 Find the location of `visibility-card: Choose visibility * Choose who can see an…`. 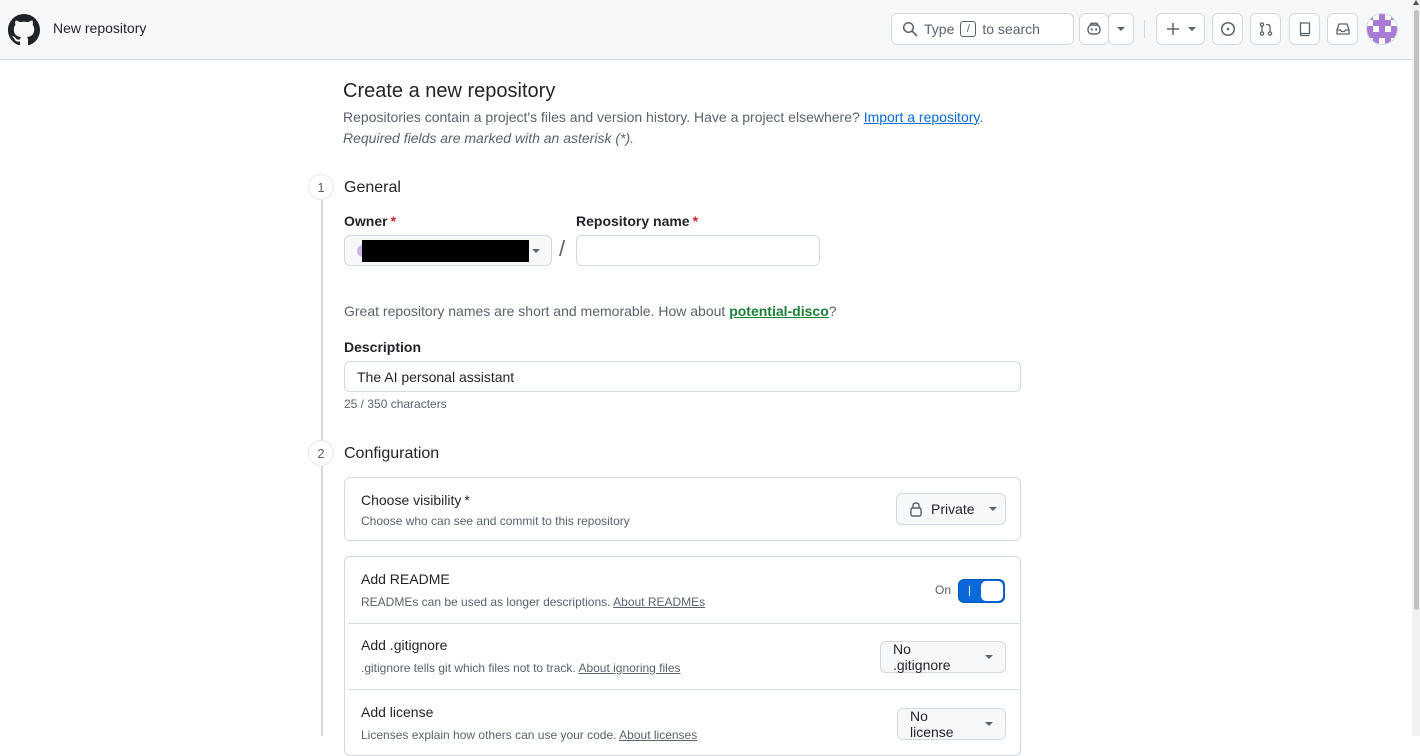

visibility-card: Choose visibility * Choose who can see an… is located at coordinates (682, 509).